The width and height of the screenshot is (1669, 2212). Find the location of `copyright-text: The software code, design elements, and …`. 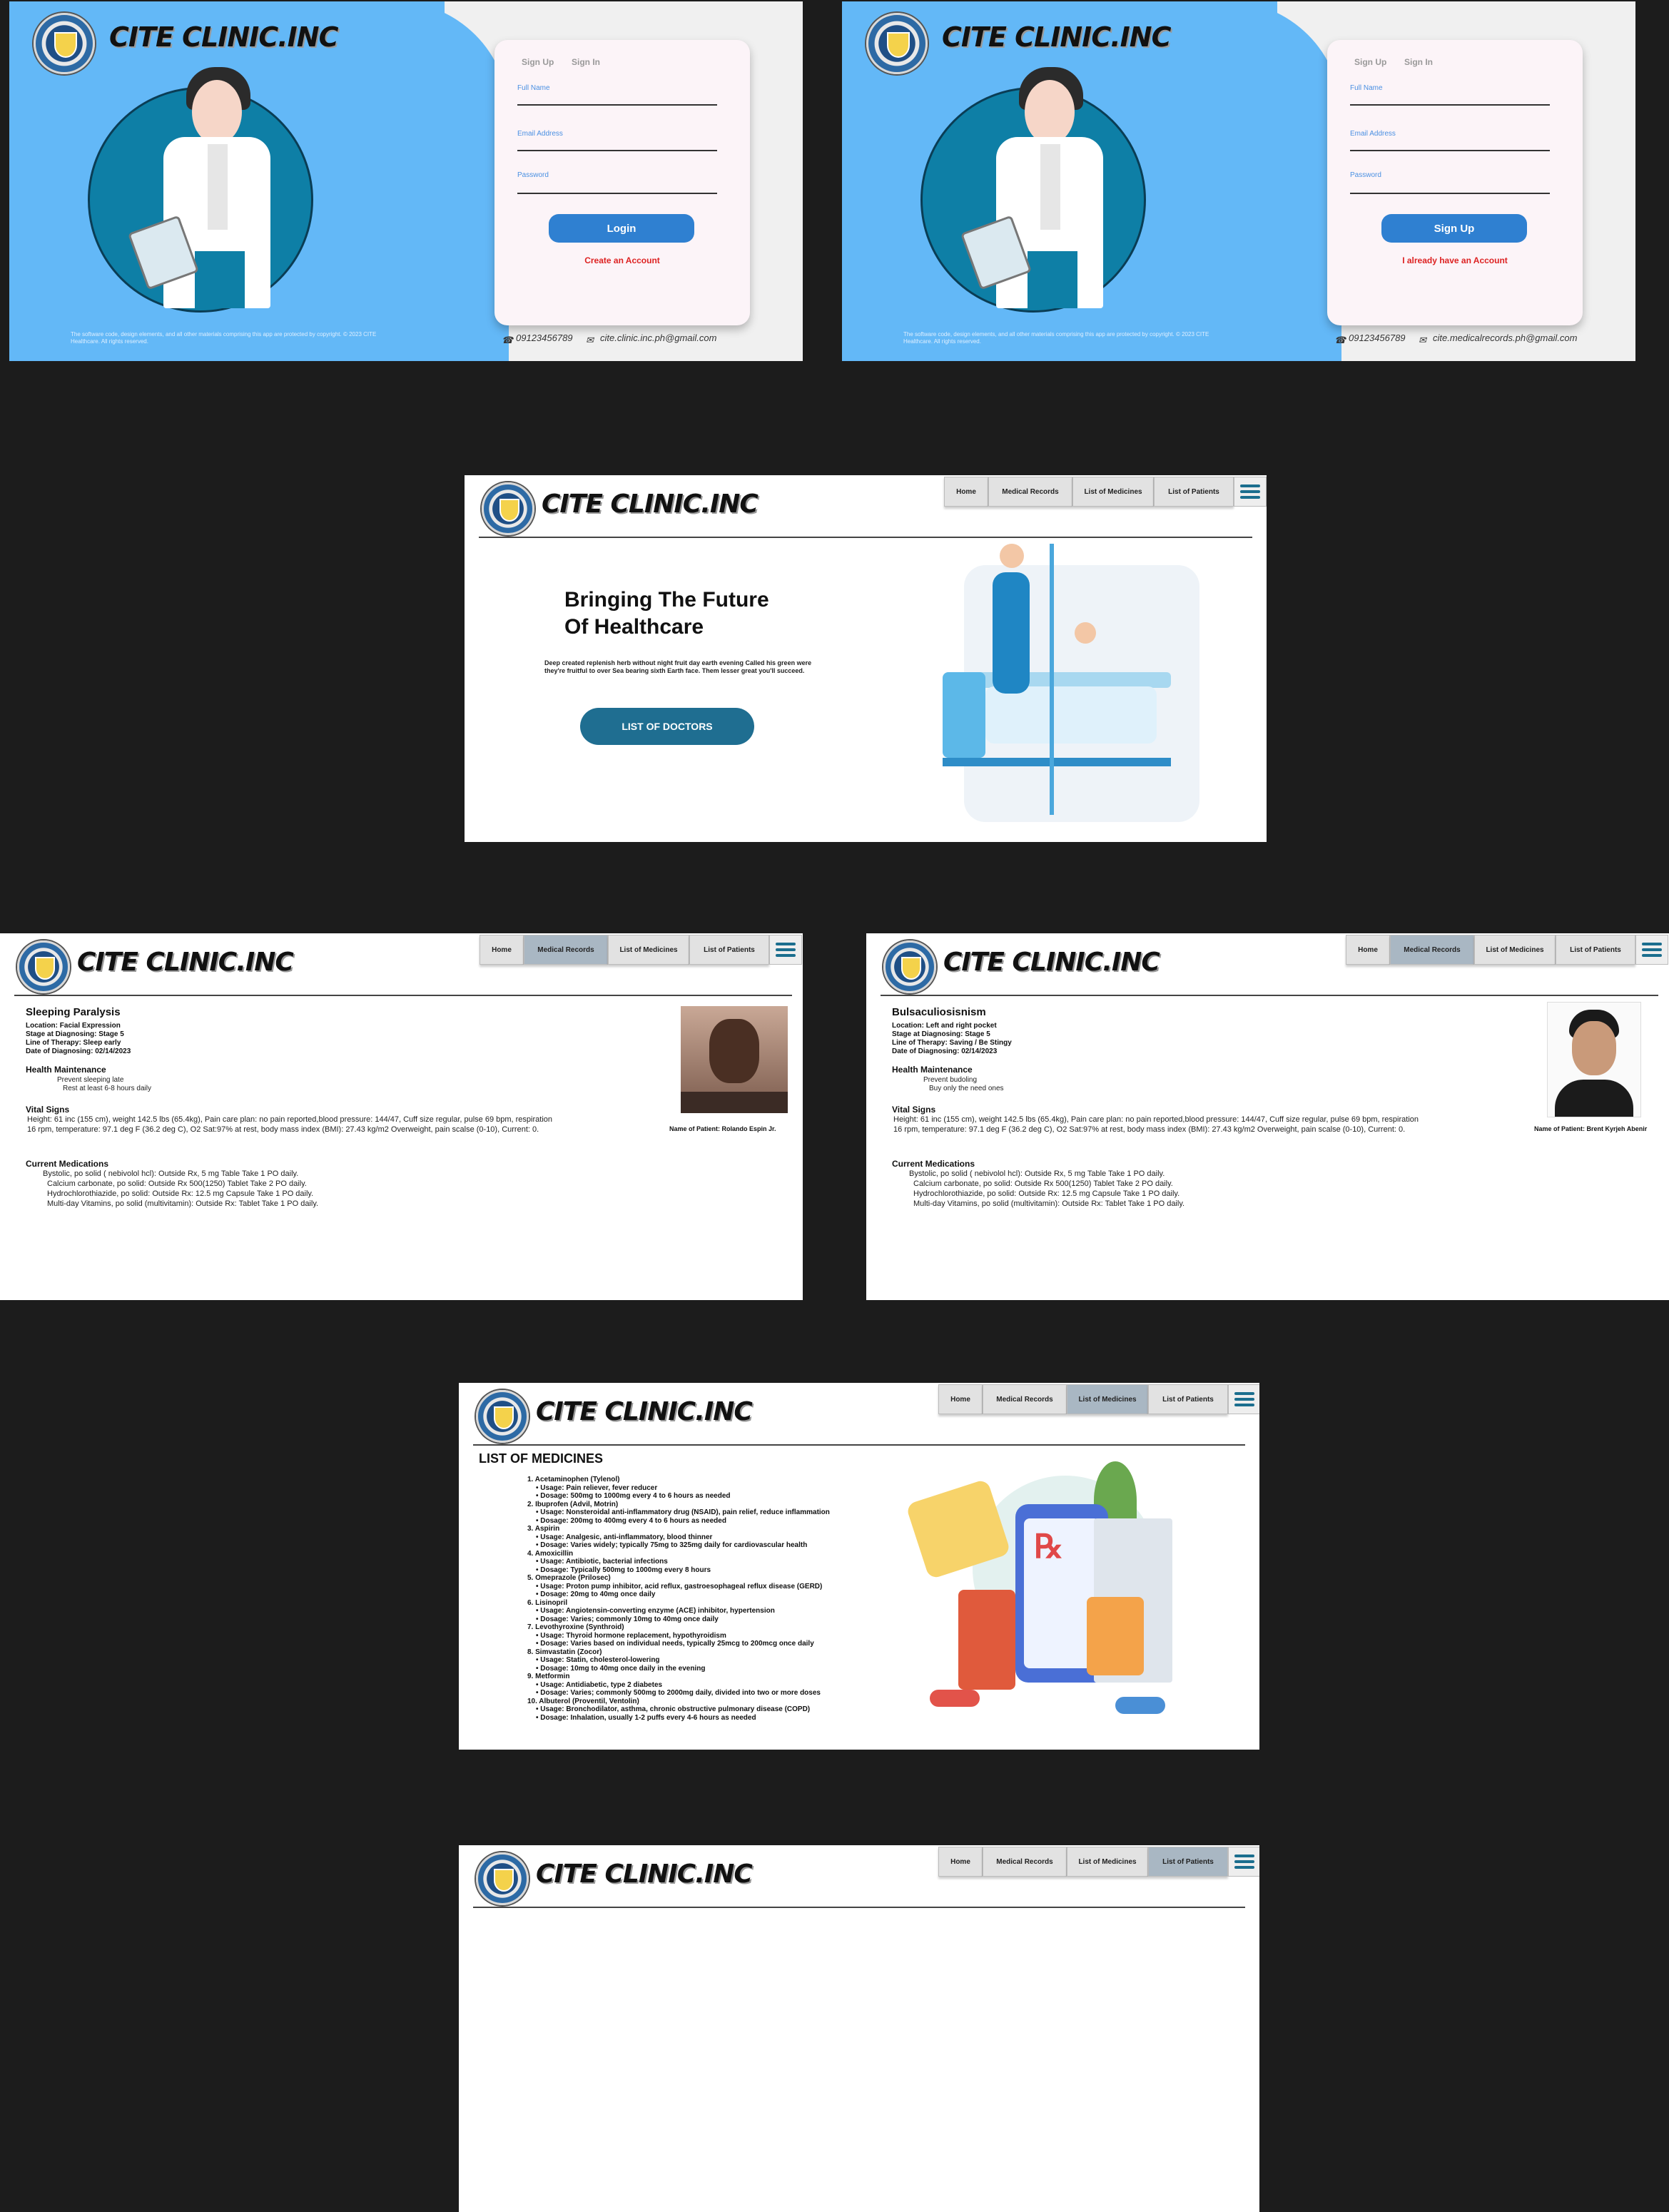

copyright-text: The software code, design elements, and … is located at coordinates (1056, 338).